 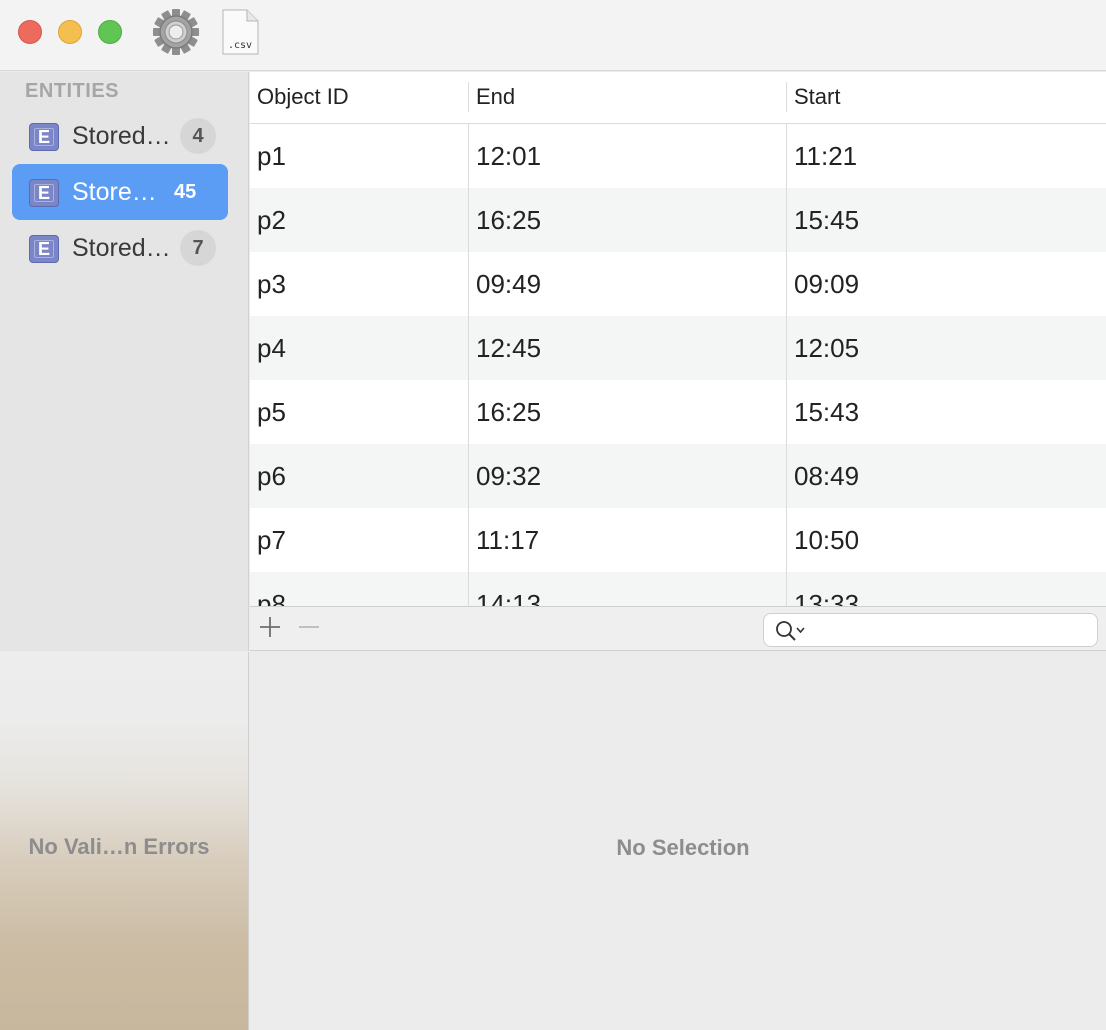 What do you see at coordinates (827, 348) in the screenshot?
I see `cell-start: 12:05` at bounding box center [827, 348].